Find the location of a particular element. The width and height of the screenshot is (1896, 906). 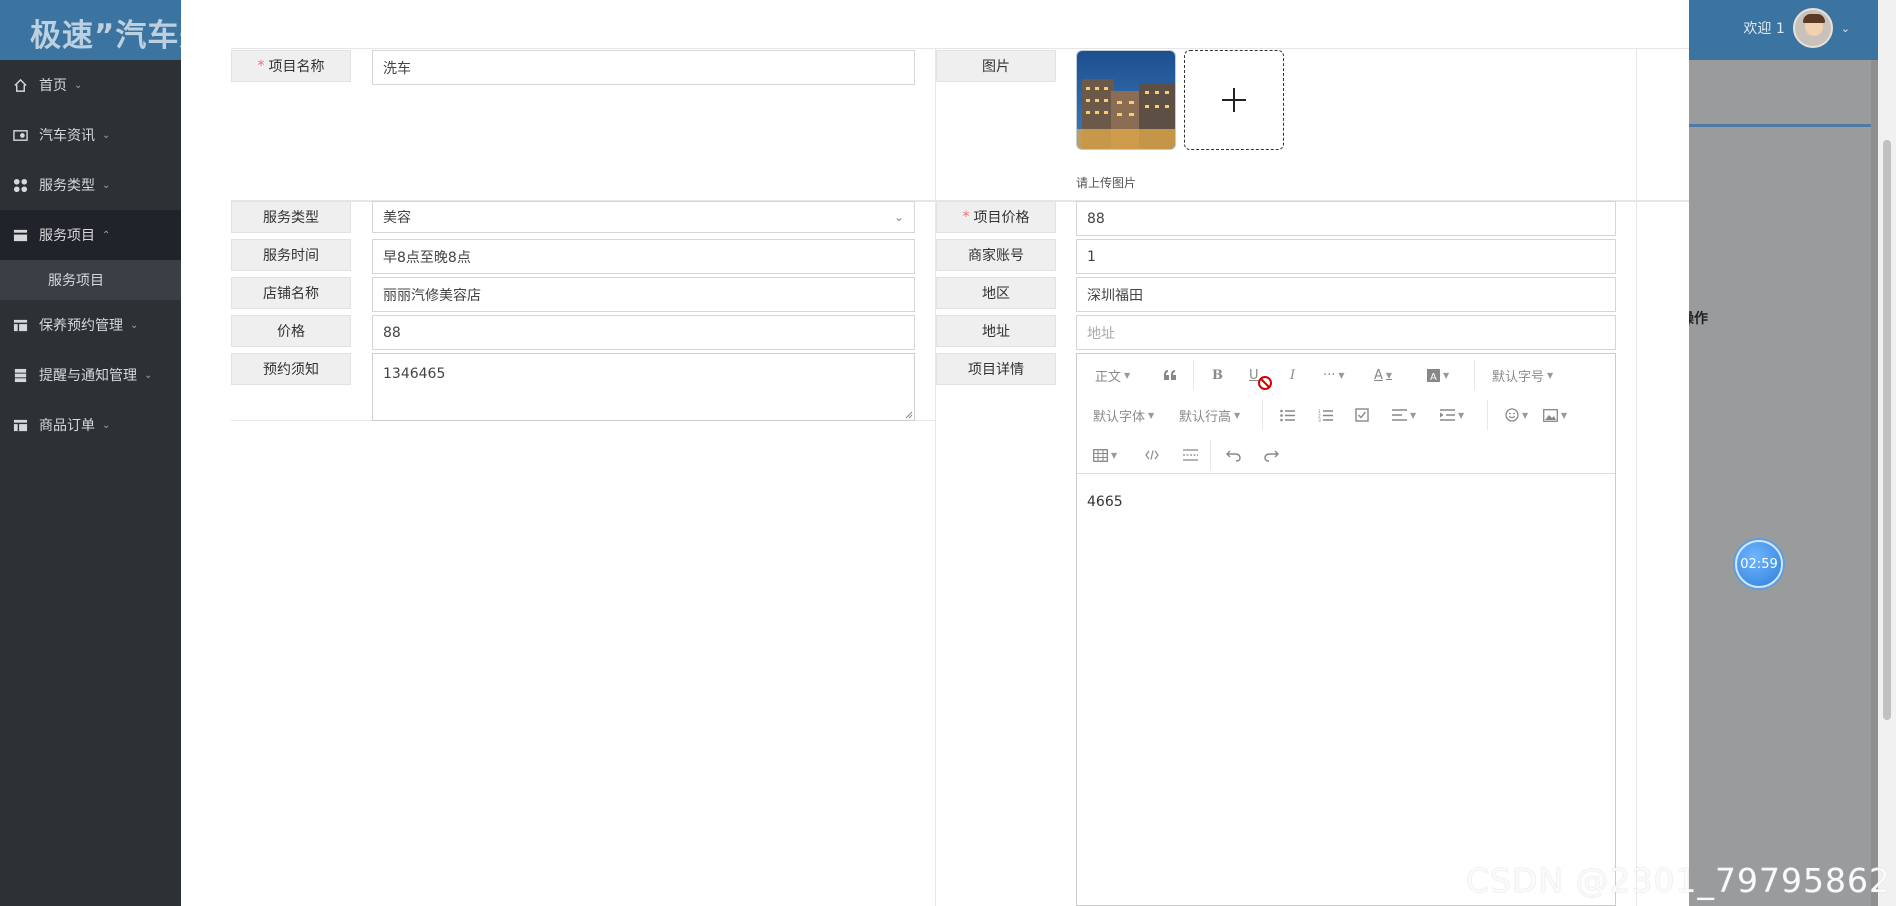

todo-checkbox-icon is located at coordinates (1362, 415).